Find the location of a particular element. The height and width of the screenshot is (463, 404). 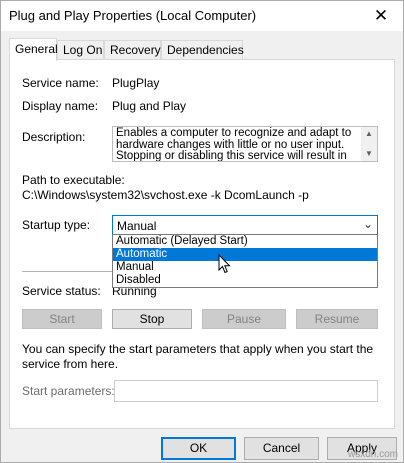

tab-log-on: Log On is located at coordinates (80, 50).